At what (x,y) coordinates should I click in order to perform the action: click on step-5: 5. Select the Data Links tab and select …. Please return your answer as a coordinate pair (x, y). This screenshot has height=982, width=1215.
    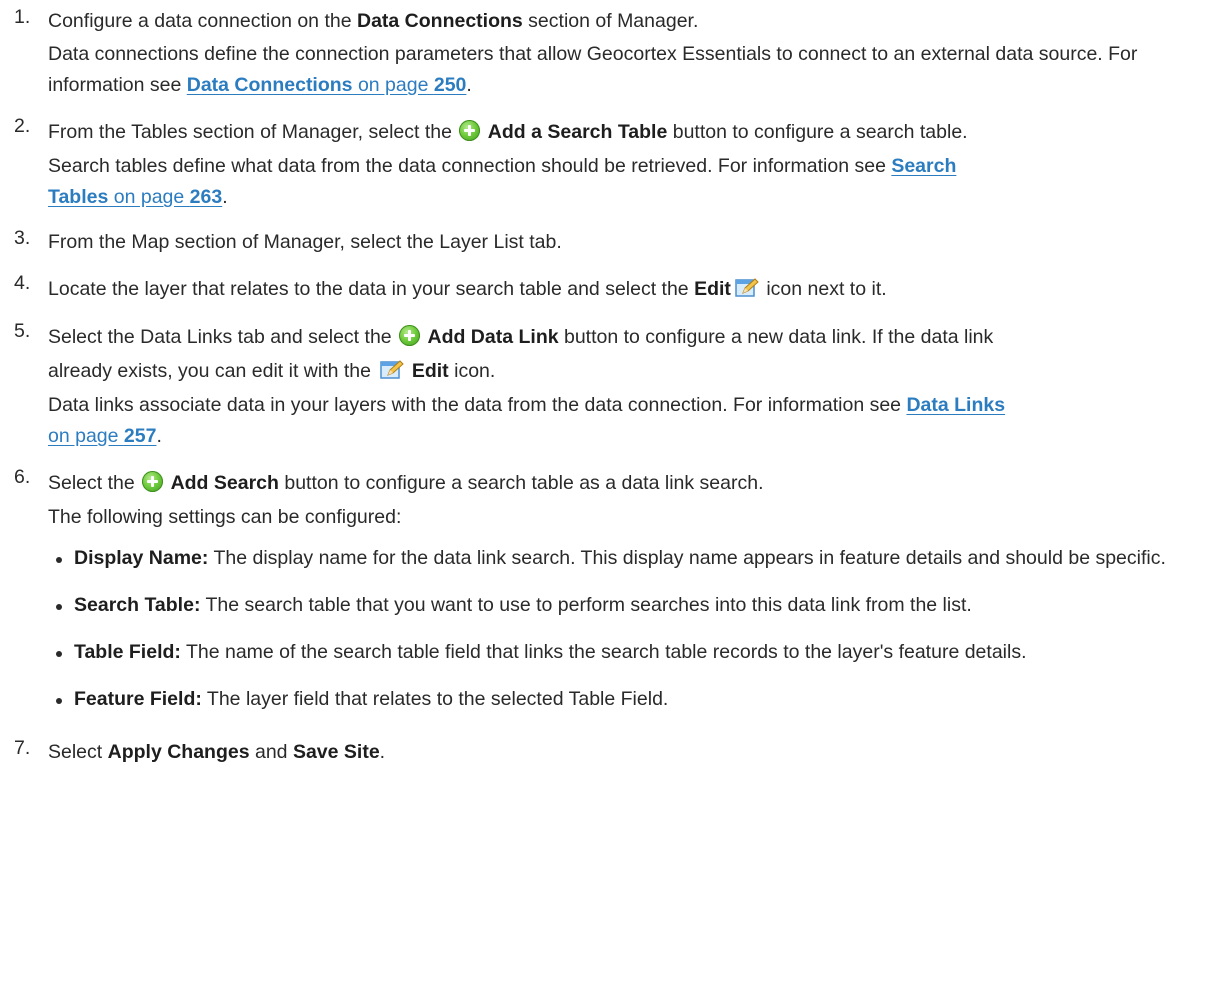
    Looking at the image, I should click on (607, 386).